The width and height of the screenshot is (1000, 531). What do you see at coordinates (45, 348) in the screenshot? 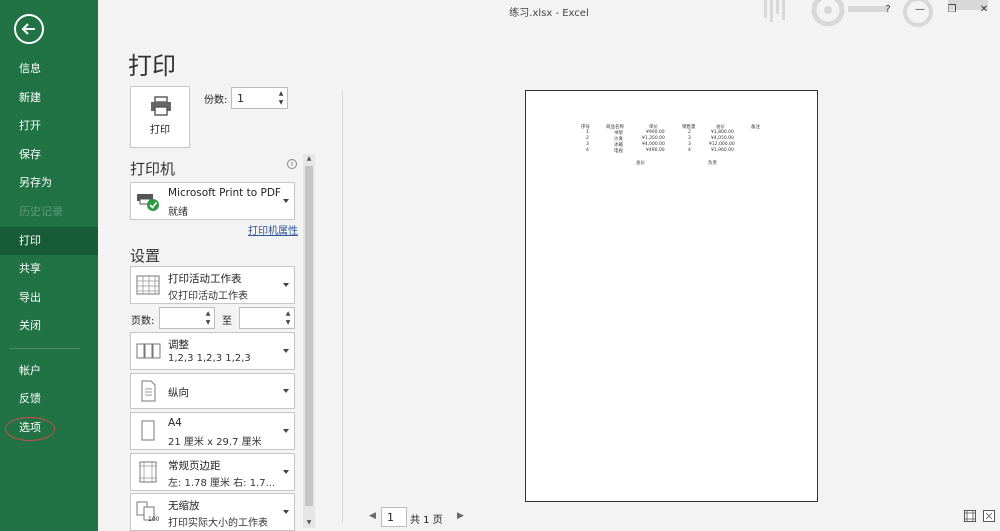
I see `nav-separator` at bounding box center [45, 348].